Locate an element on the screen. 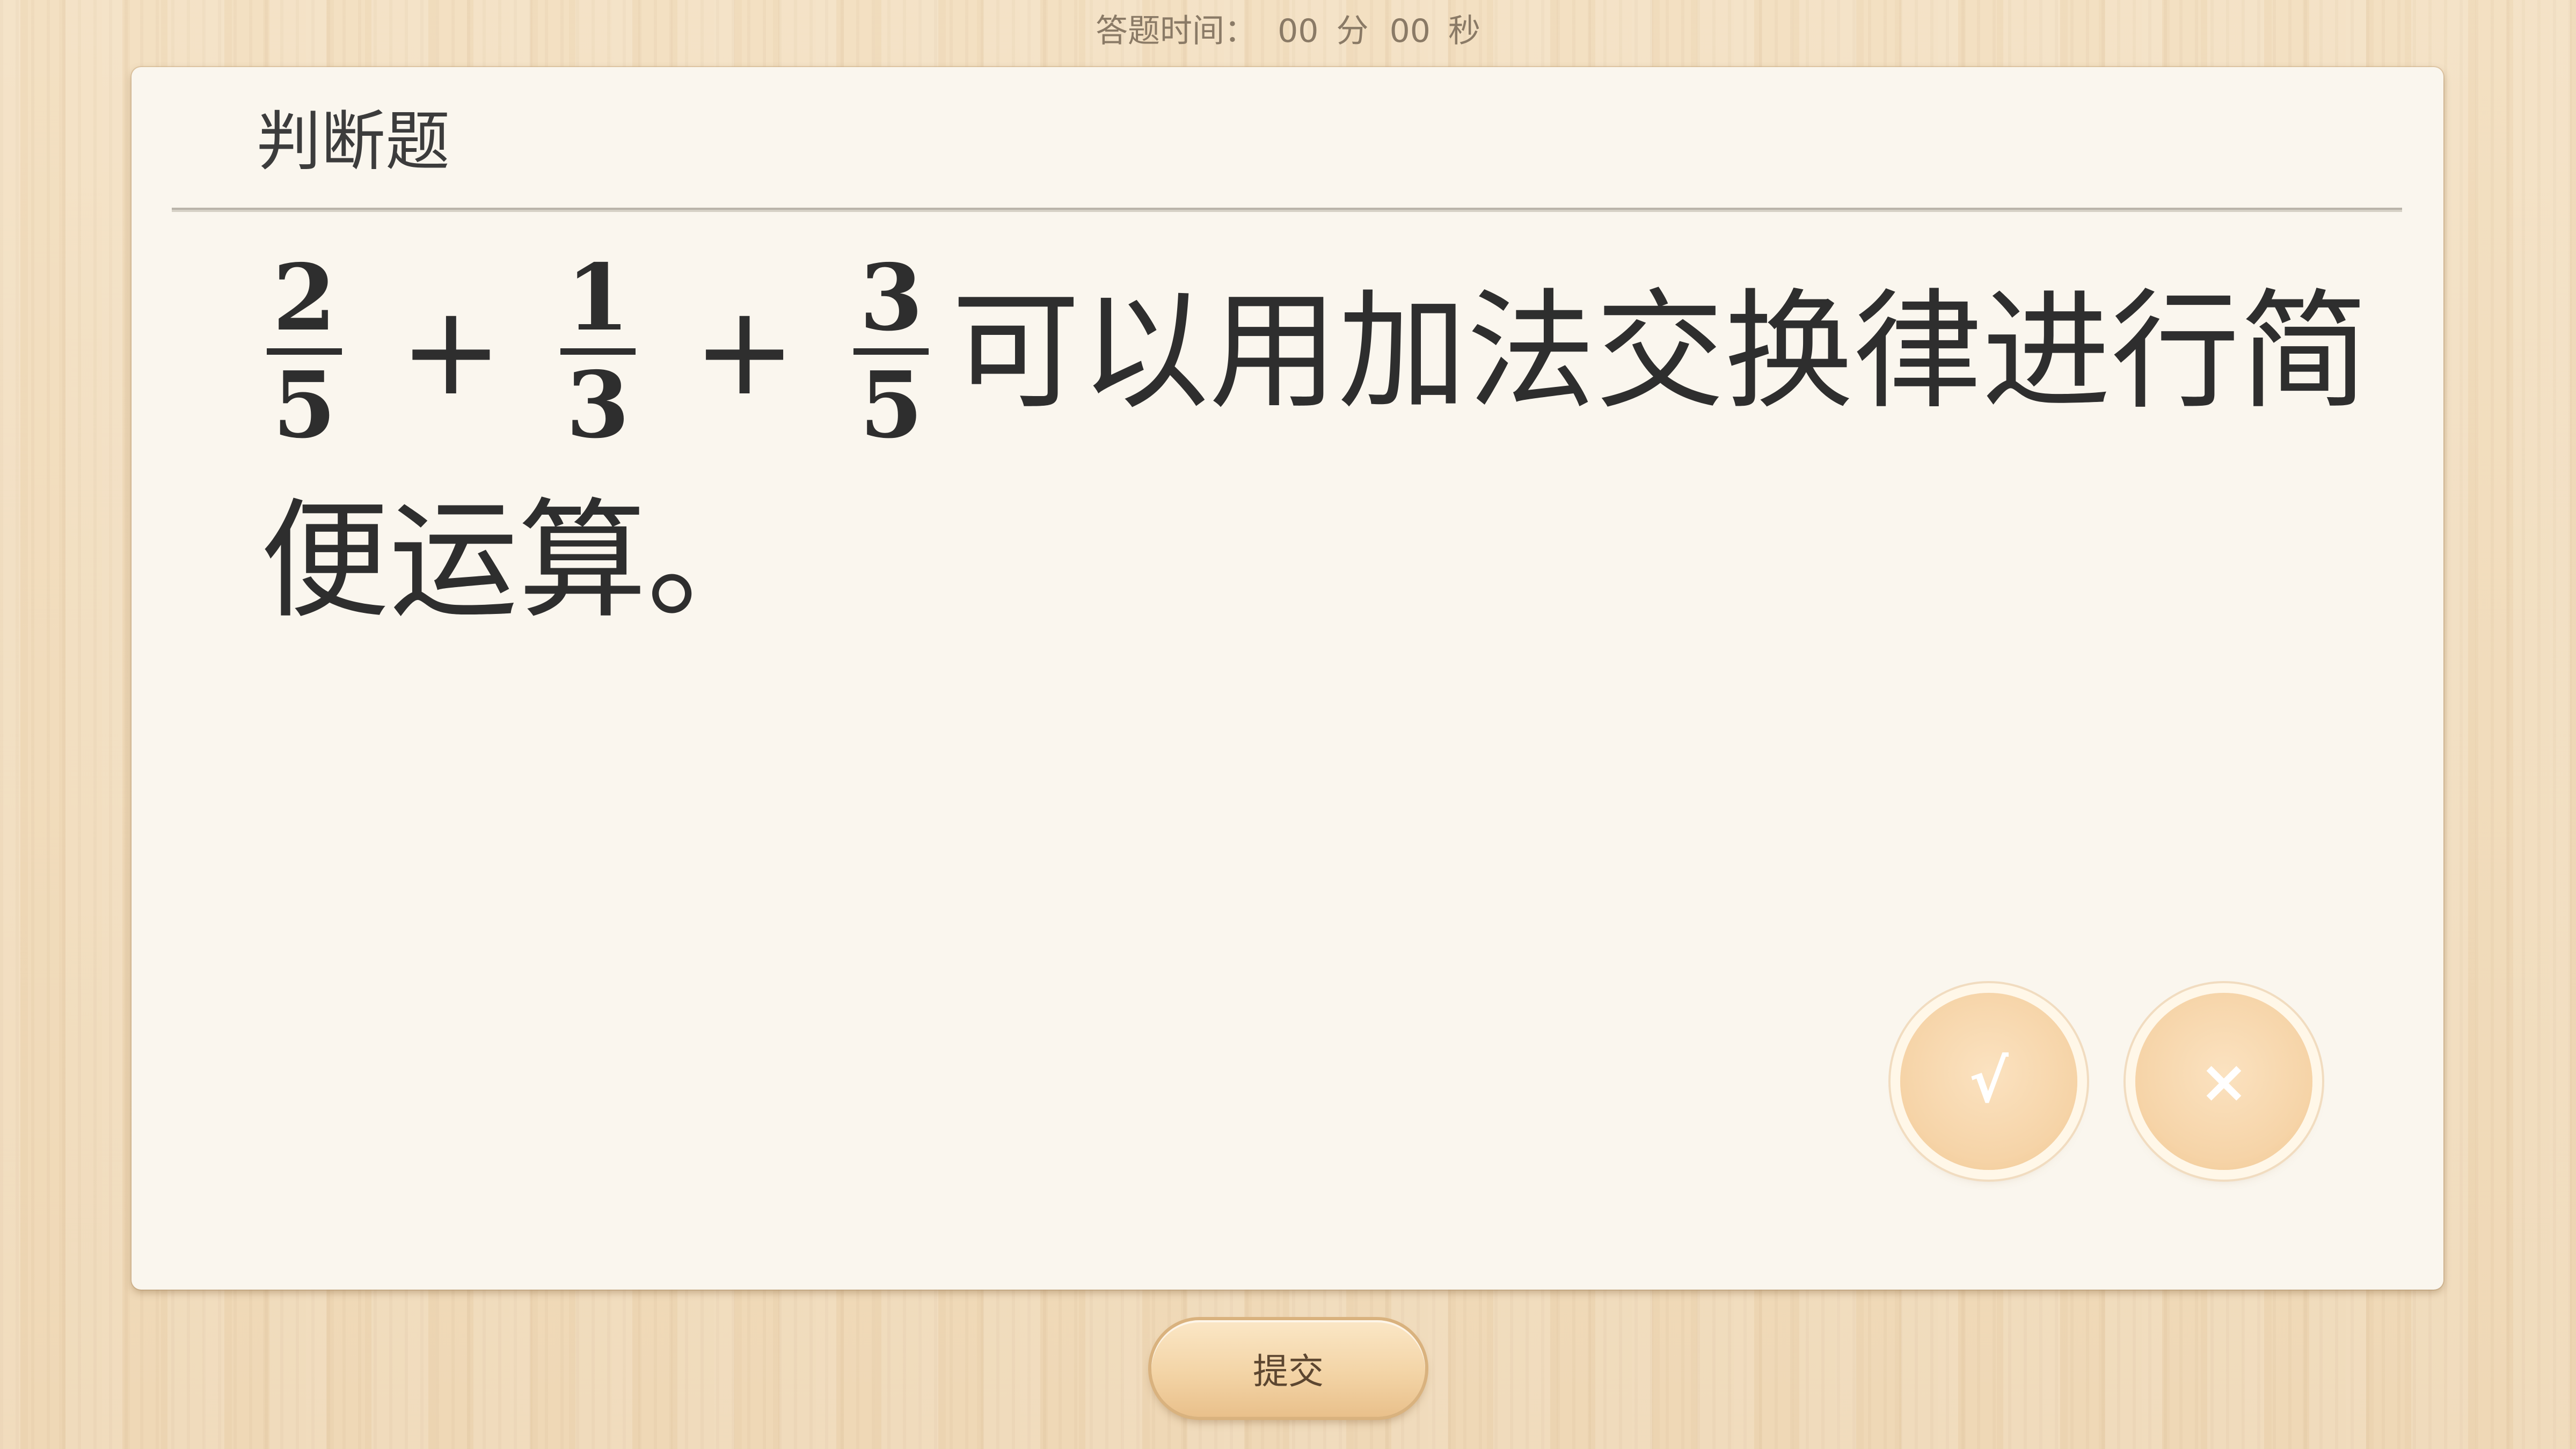 This screenshot has width=2576, height=1449. fraction-1-denominator: 5 is located at coordinates (304, 405).